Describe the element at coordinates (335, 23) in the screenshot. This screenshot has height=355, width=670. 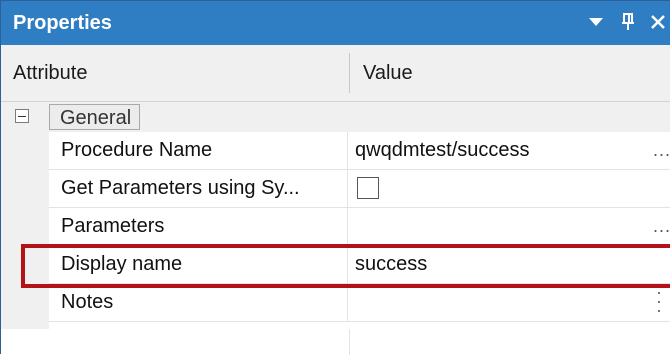
I see `properties-title-bar: Properties` at that location.